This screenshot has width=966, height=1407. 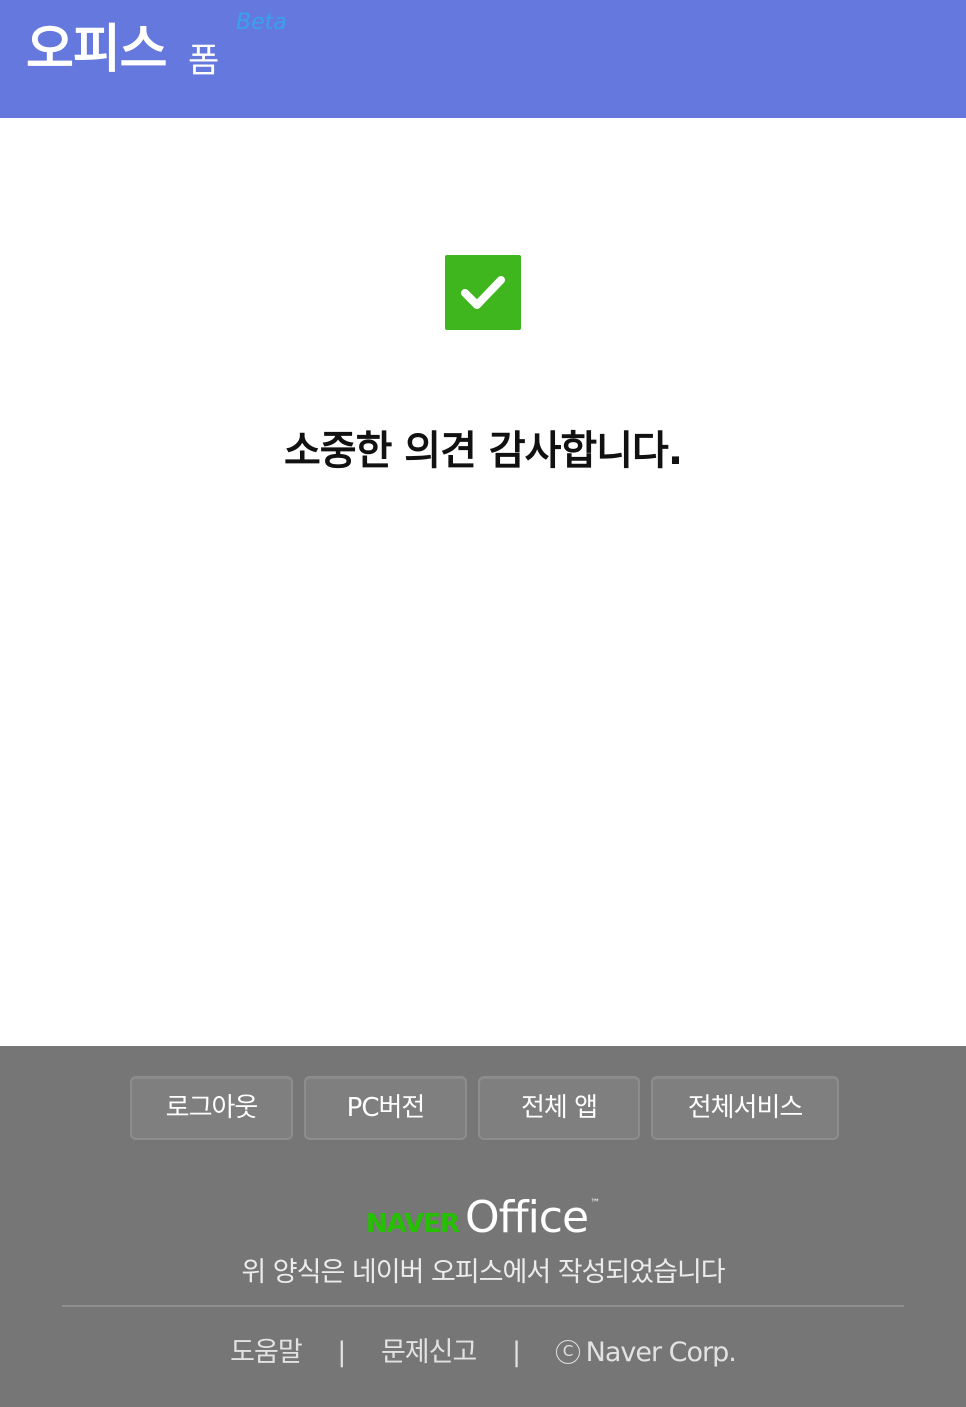 What do you see at coordinates (526, 1217) in the screenshot?
I see `office-logo-text: Office` at bounding box center [526, 1217].